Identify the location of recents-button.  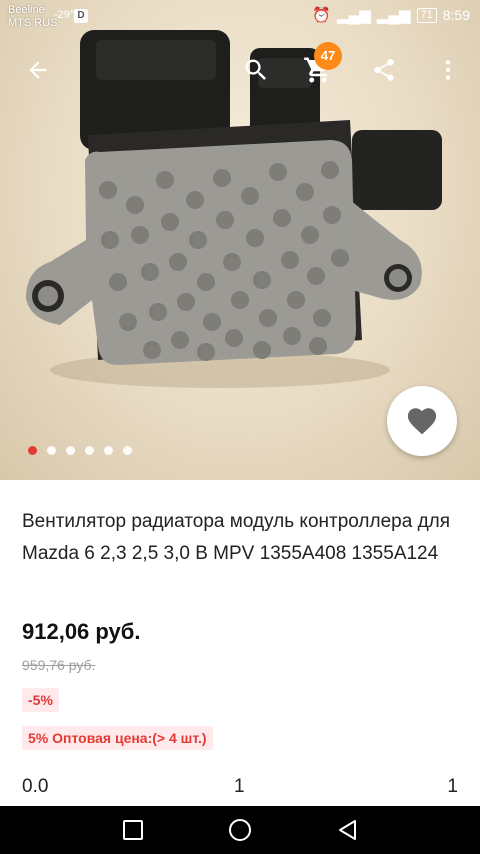
(133, 830).